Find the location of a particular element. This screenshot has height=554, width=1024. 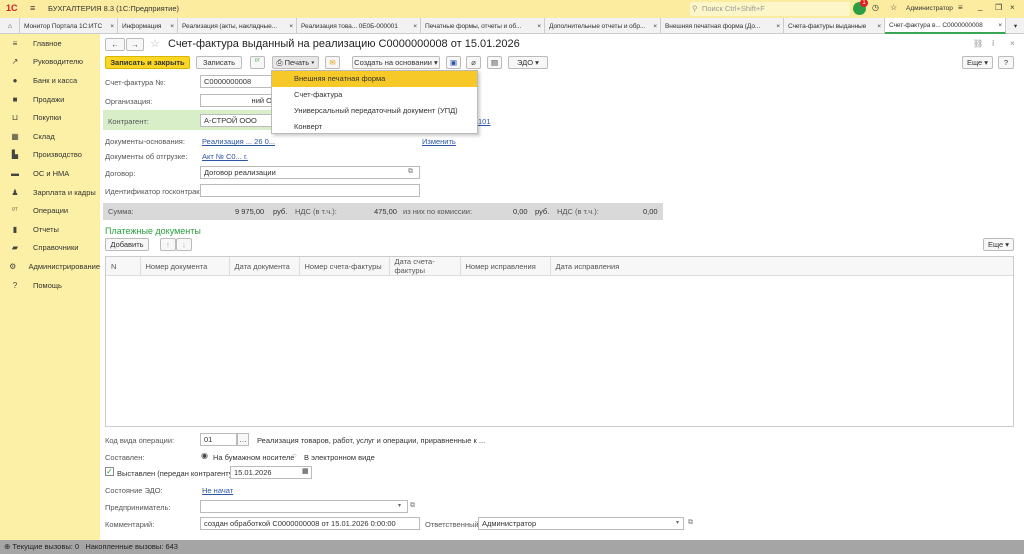

back-button: ← is located at coordinates (115, 44).